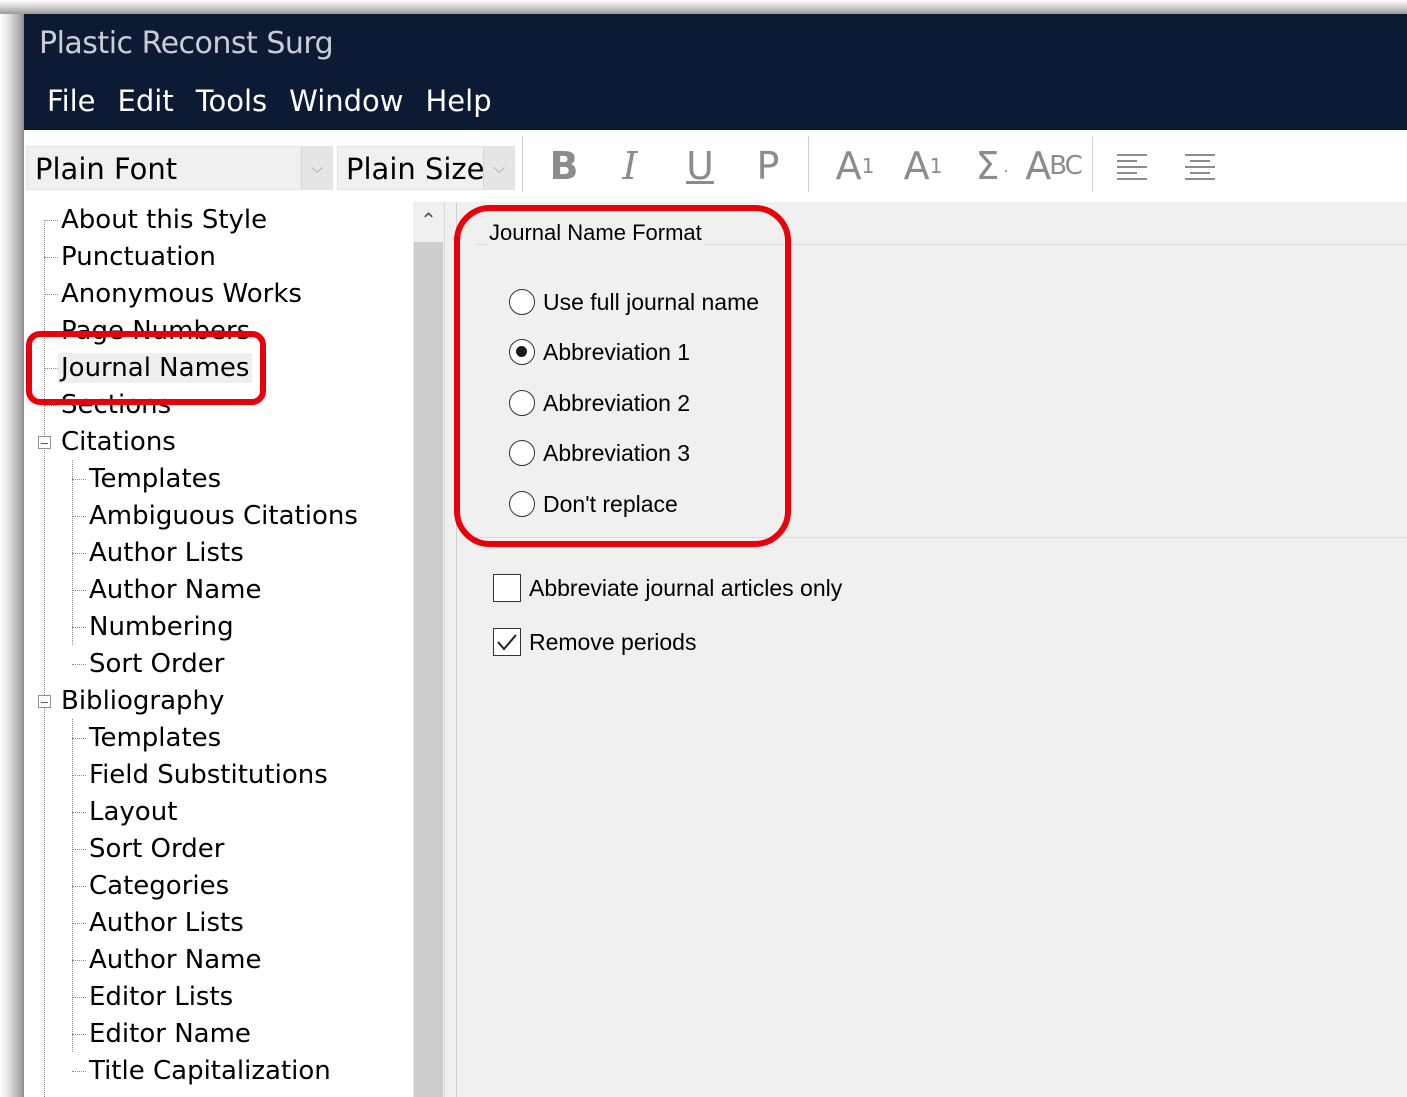  I want to click on tree-item-anonymous-works: Anonymous Works, so click(181, 294).